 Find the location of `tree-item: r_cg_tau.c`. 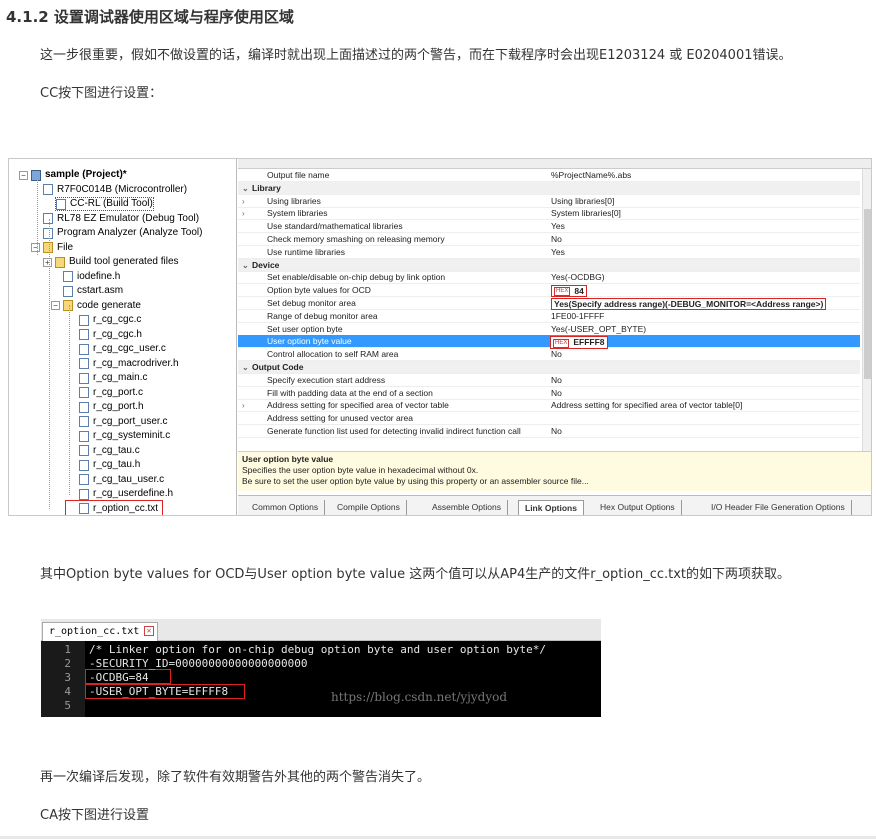

tree-item: r_cg_tau.c is located at coordinates (109, 451).